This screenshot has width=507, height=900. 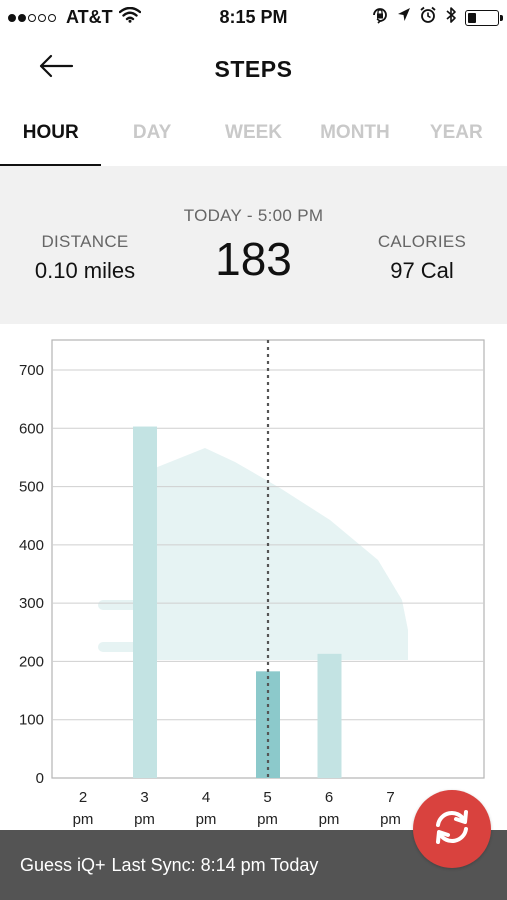 I want to click on y-tick-label: 700, so click(x=31, y=370).